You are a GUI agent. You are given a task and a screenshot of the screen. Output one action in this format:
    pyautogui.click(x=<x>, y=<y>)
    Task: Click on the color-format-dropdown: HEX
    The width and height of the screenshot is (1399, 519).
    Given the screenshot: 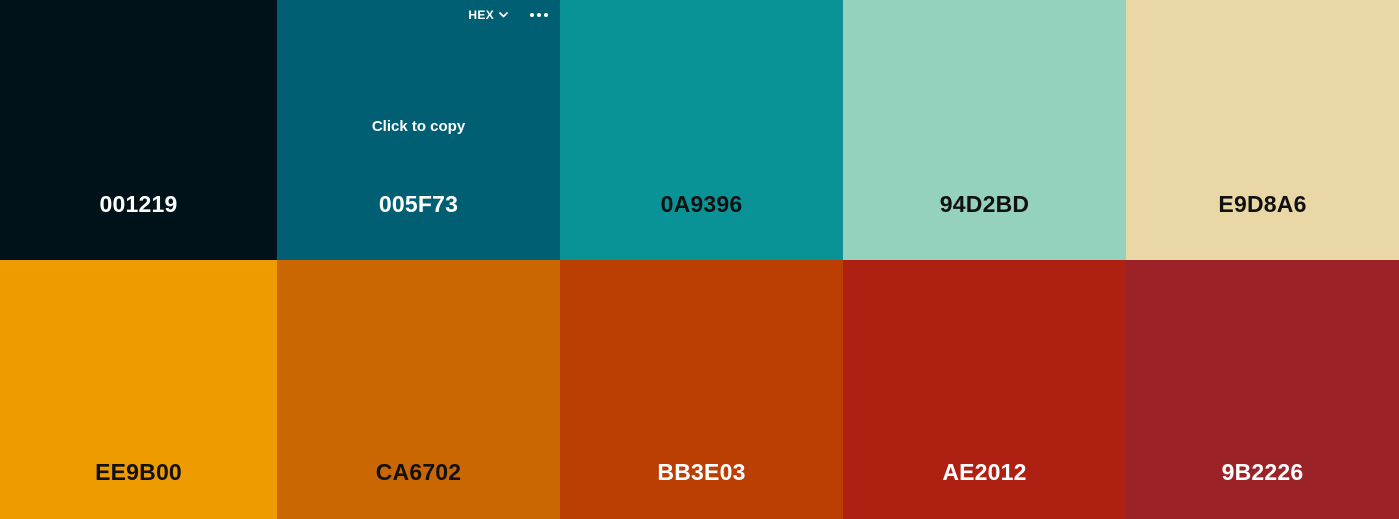 What is the action you would take?
    pyautogui.click(x=488, y=15)
    